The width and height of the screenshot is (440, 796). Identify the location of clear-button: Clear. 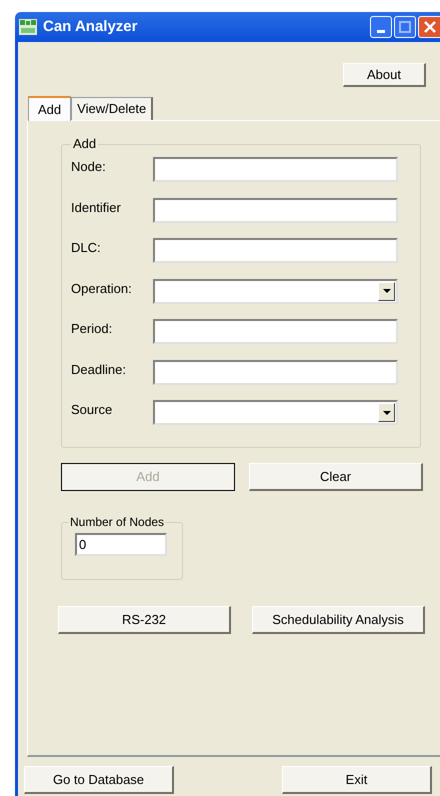
(336, 477).